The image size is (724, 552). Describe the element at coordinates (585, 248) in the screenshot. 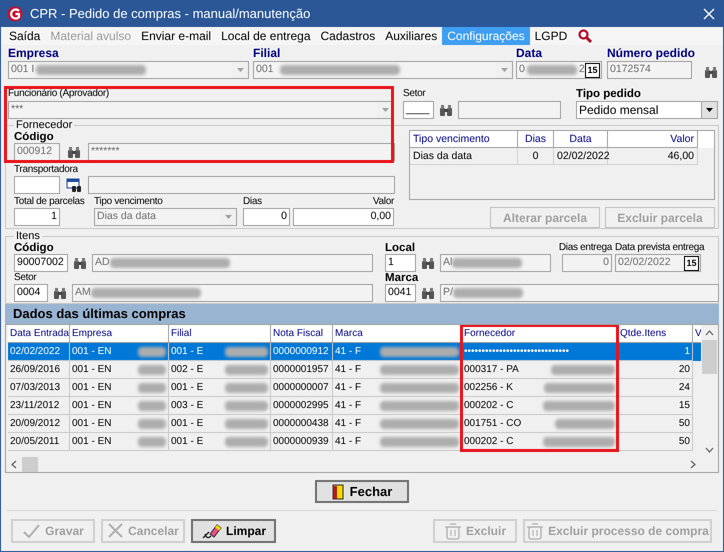

I see `field-label: Dias entrega` at that location.